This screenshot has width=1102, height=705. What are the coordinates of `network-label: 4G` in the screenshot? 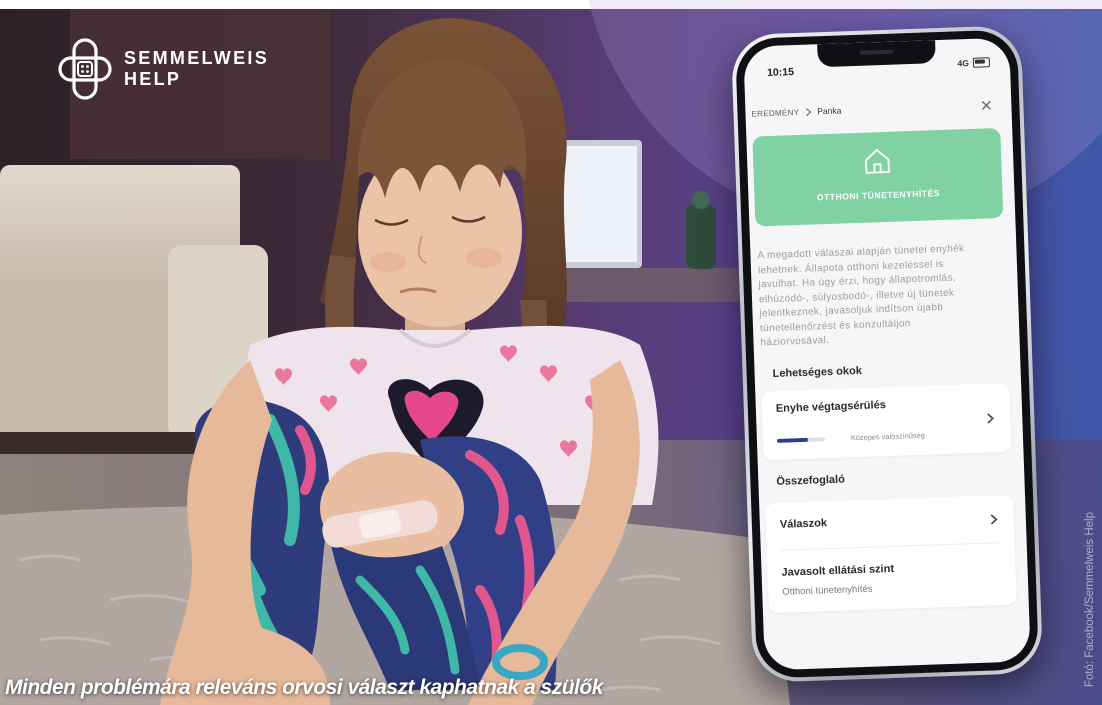 It's located at (963, 63).